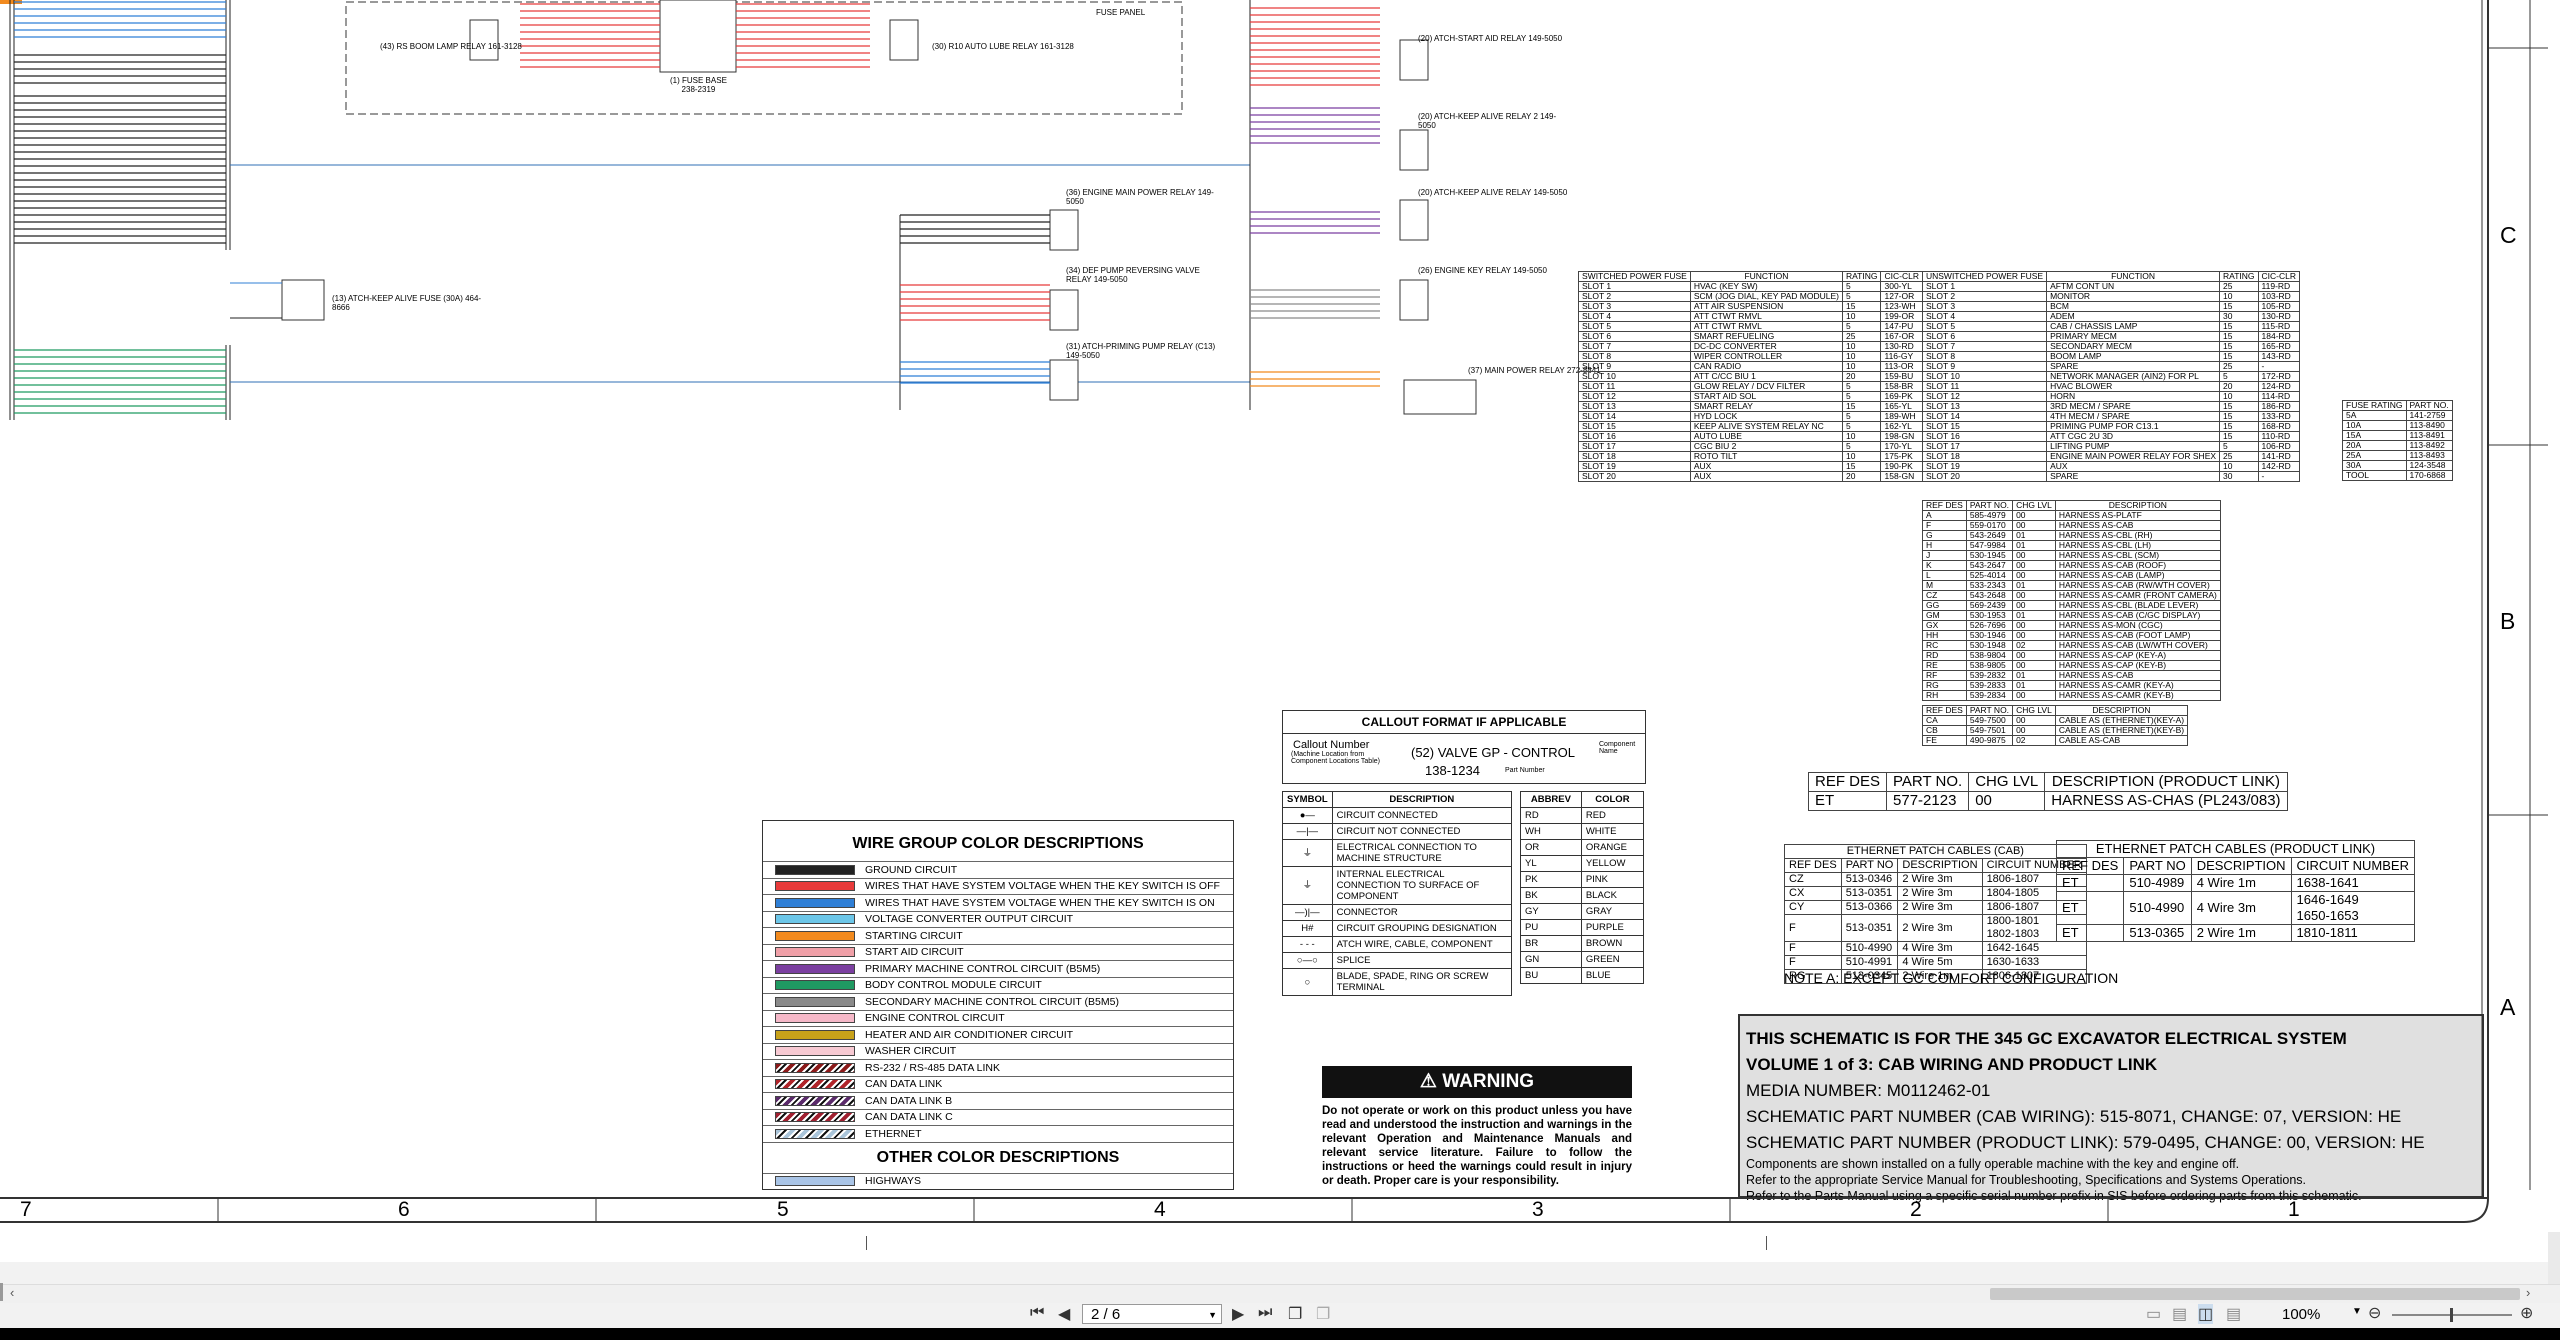  Describe the element at coordinates (1274, 1247) in the screenshot. I see `page-gap` at that location.